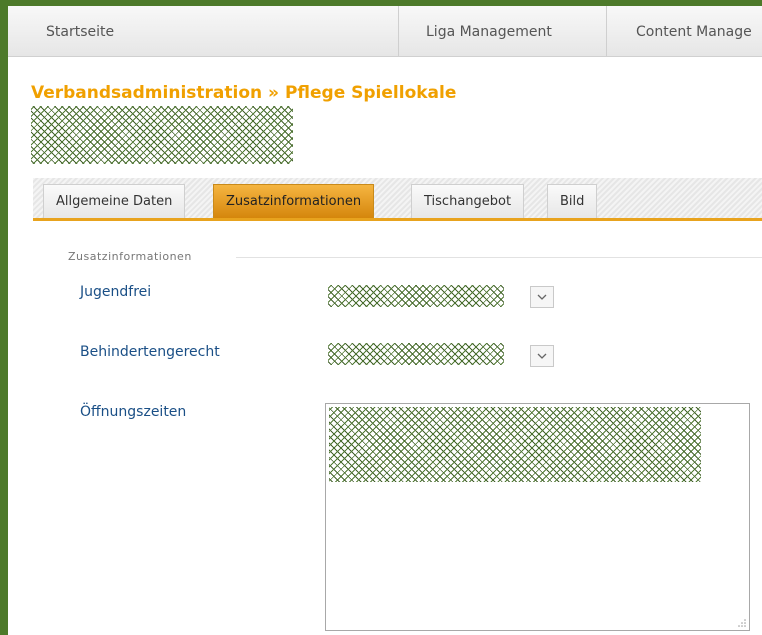 This screenshot has width=762, height=635. What do you see at coordinates (742, 623) in the screenshot?
I see `resize-grip-icon` at bounding box center [742, 623].